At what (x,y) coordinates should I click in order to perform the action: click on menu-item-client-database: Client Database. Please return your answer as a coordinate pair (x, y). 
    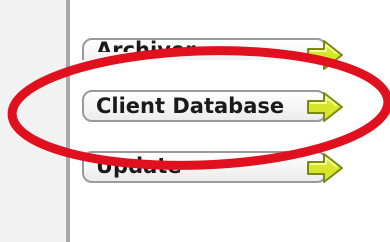
    Looking at the image, I should click on (212, 106).